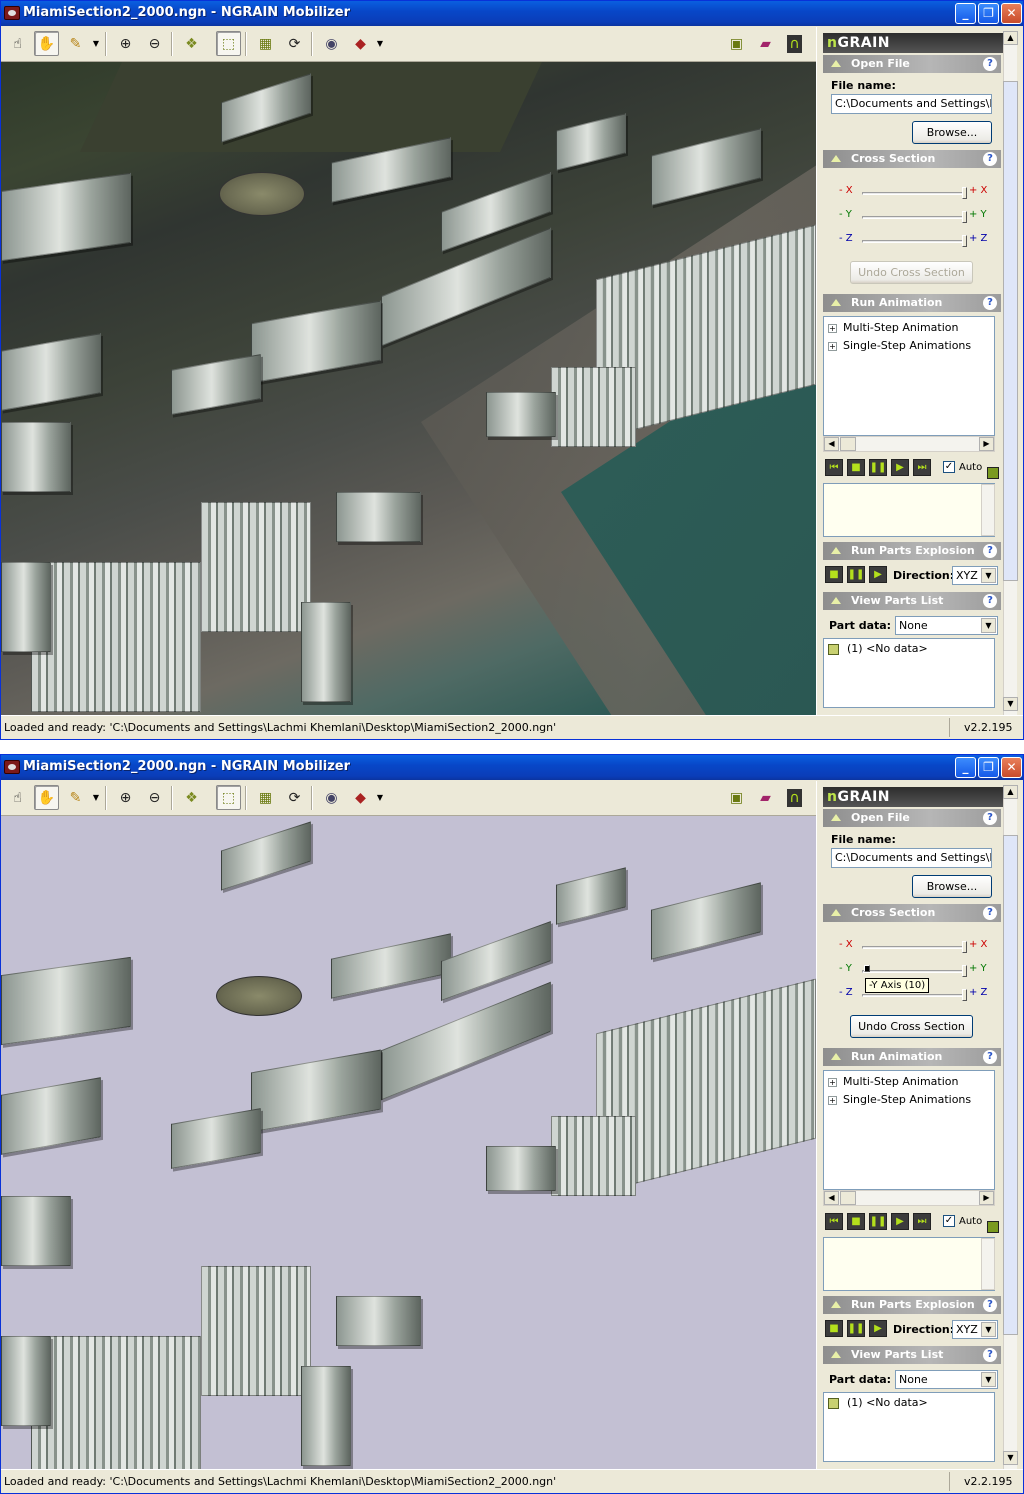 Image resolution: width=1024 pixels, height=1494 pixels. Describe the element at coordinates (912, 818) in the screenshot. I see `open-file-header: Open File?` at that location.